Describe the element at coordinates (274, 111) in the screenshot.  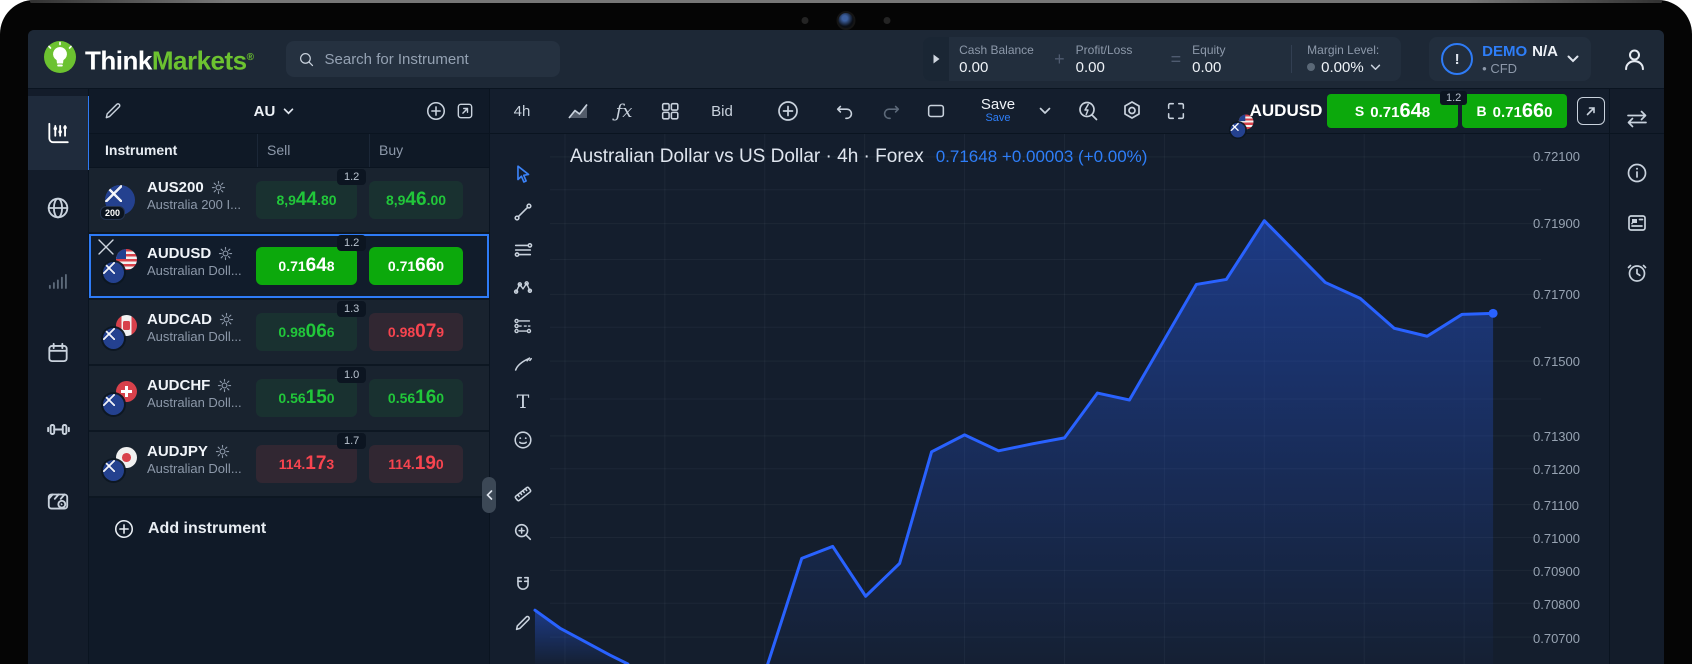
I see `watchlist-group-selector: AU` at that location.